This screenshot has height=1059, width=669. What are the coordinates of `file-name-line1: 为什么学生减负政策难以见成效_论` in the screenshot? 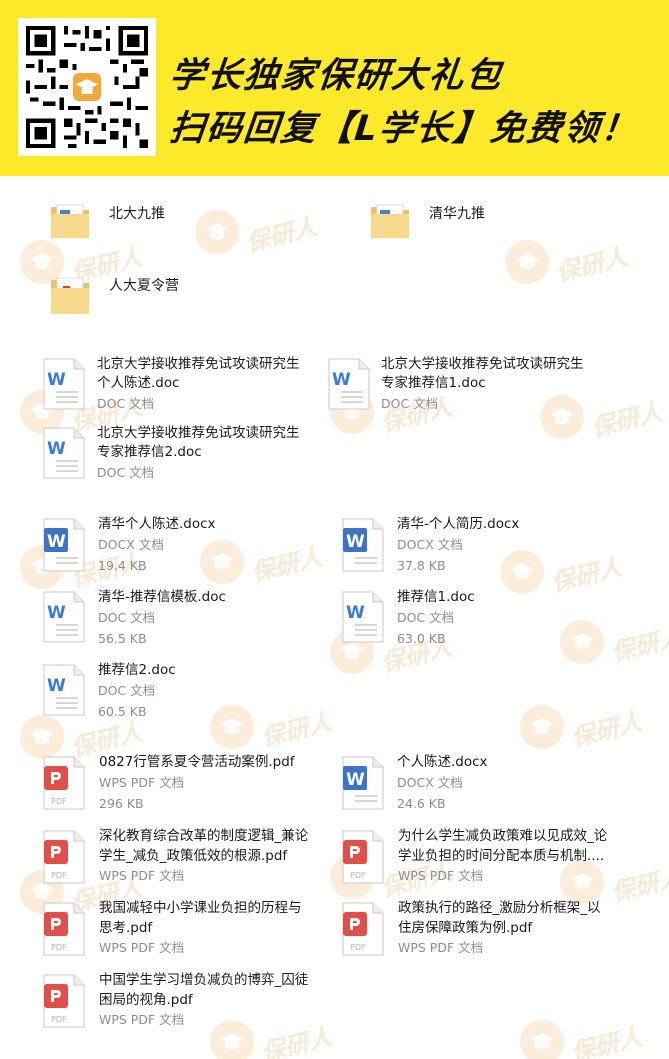 It's located at (503, 836).